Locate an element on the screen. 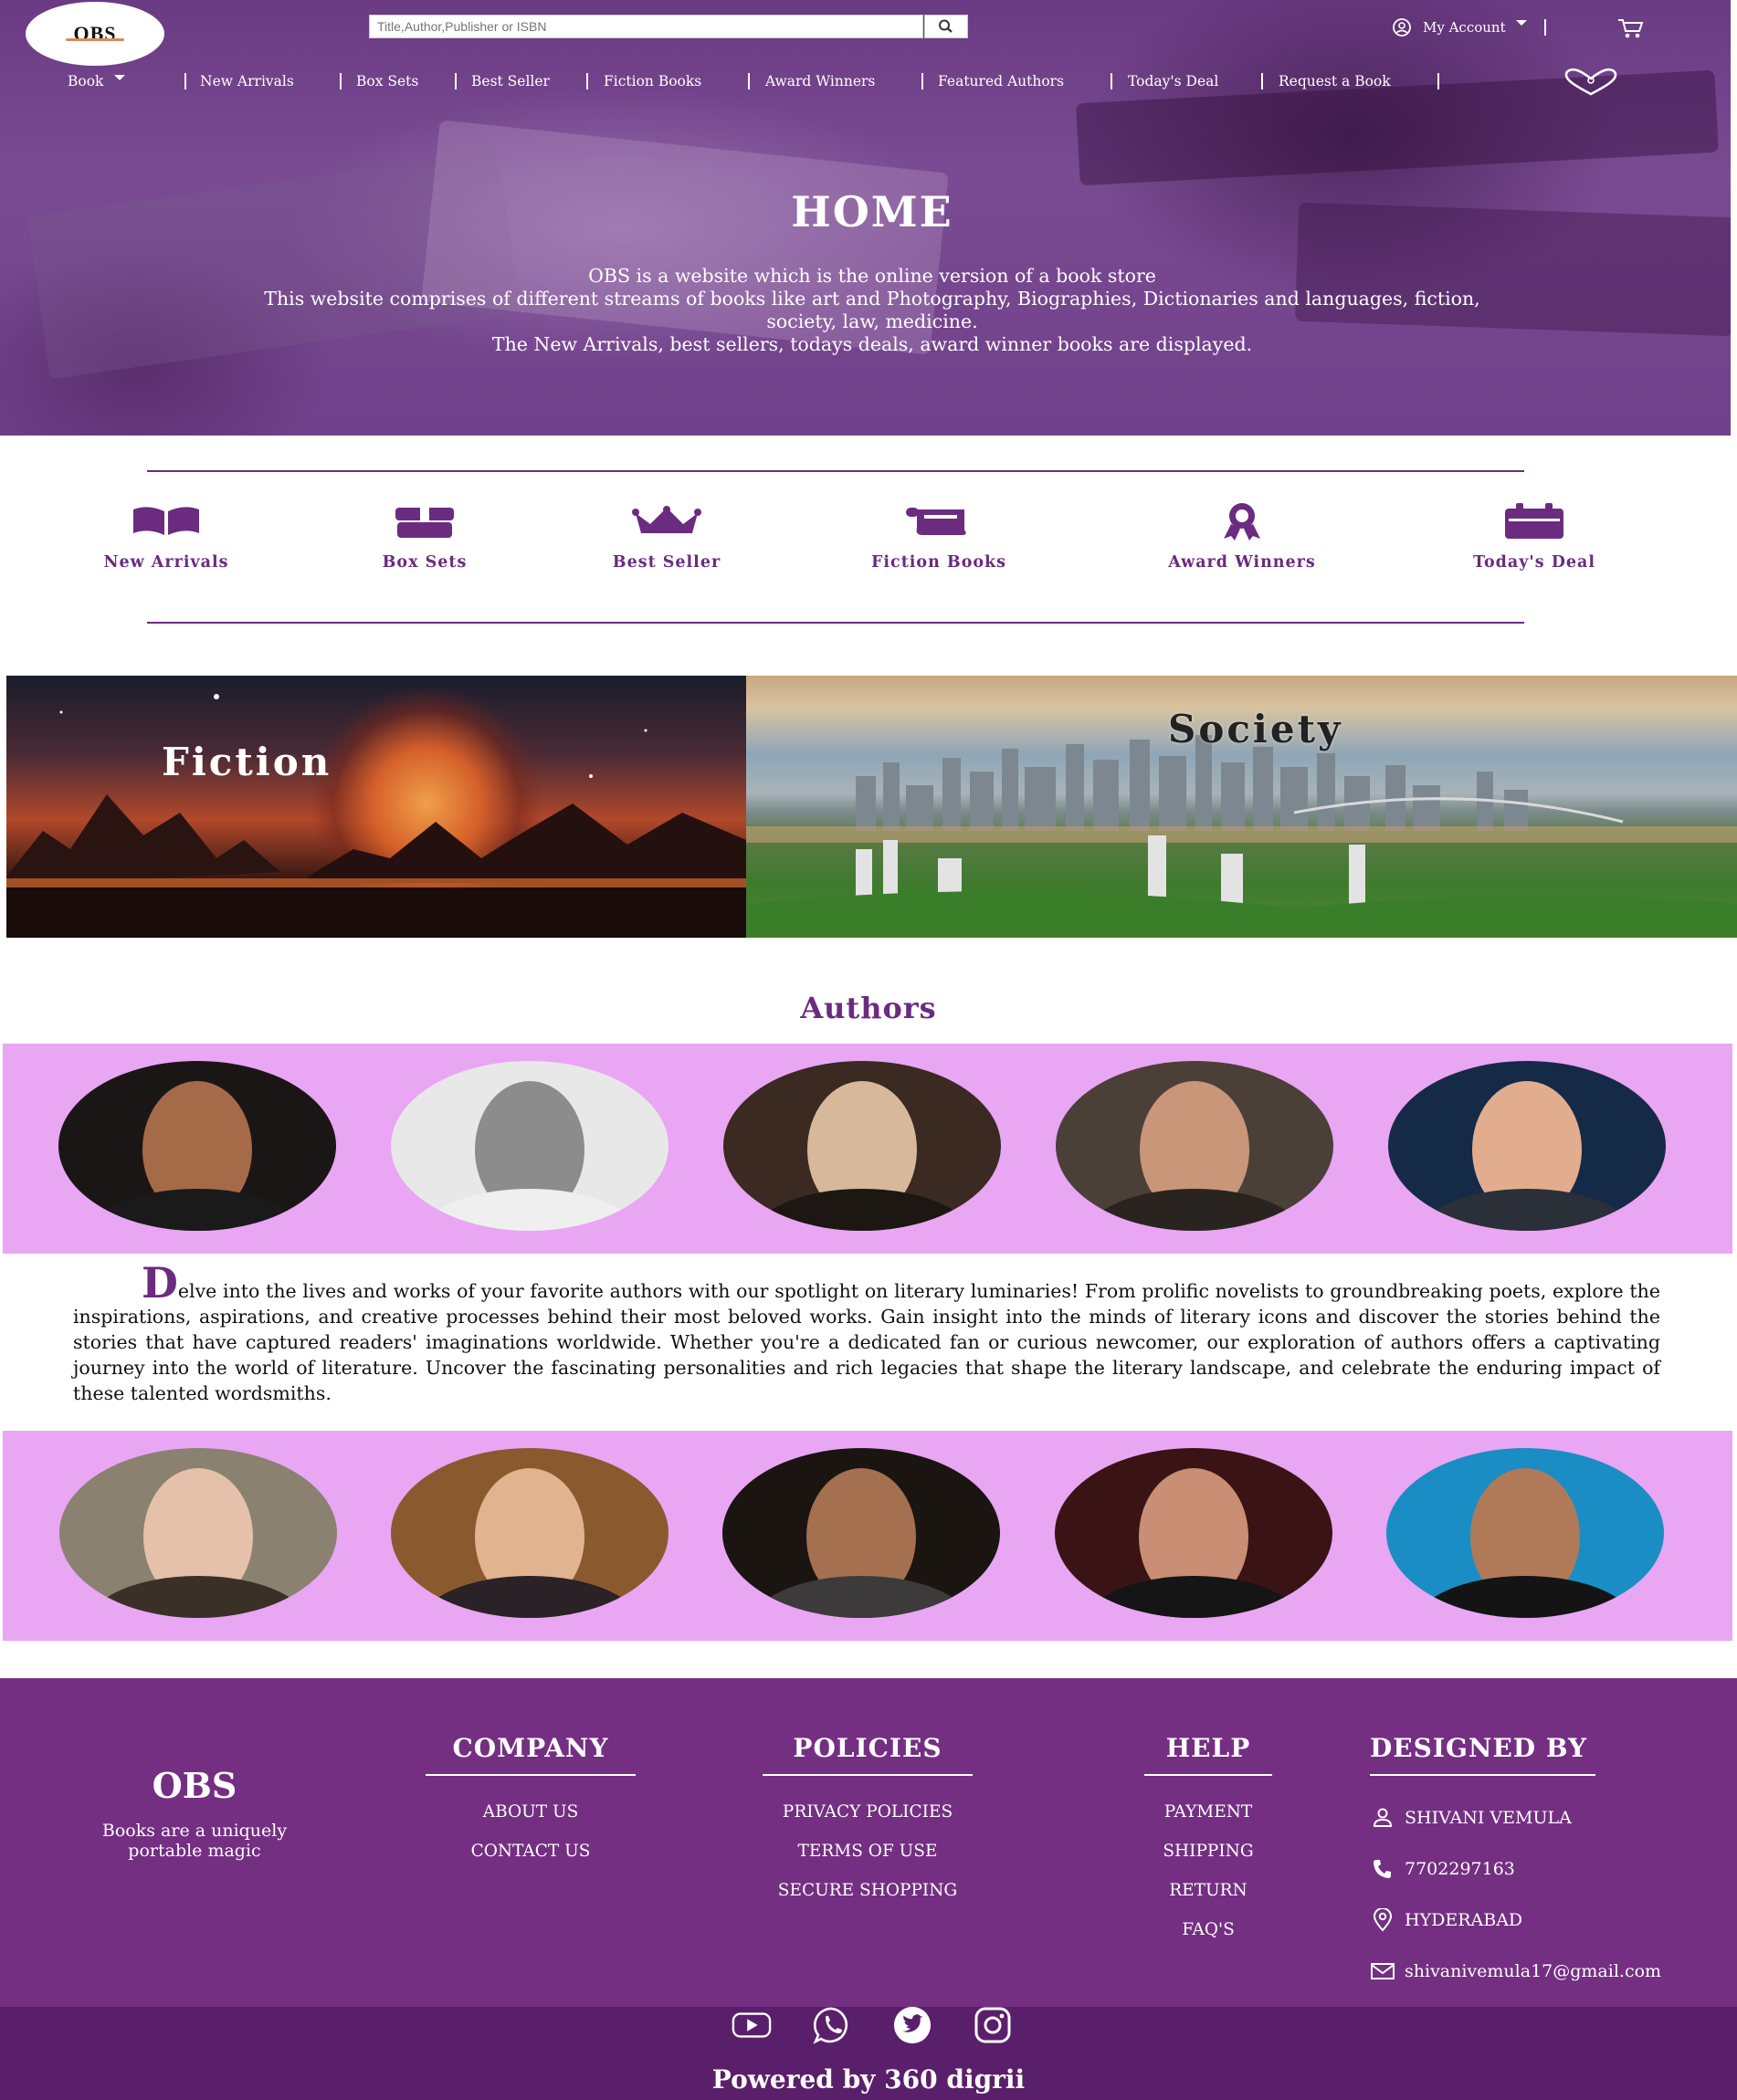 The height and width of the screenshot is (2100, 1737). nav-award-winners: Award Winners is located at coordinates (820, 81).